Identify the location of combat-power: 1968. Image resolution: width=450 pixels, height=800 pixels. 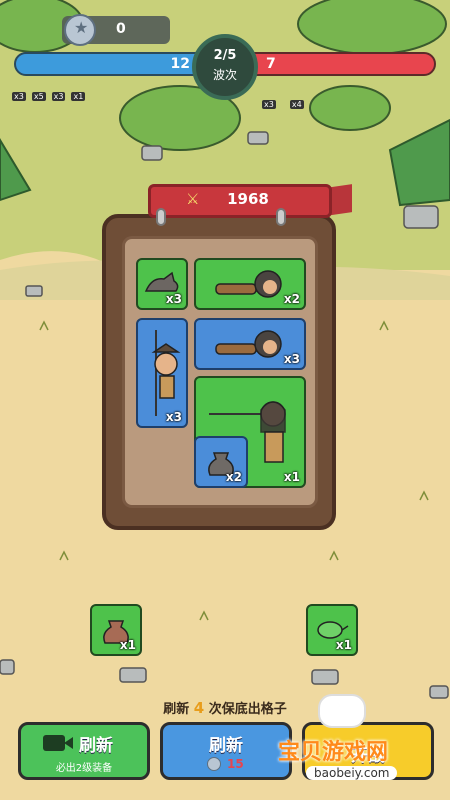
(248, 199).